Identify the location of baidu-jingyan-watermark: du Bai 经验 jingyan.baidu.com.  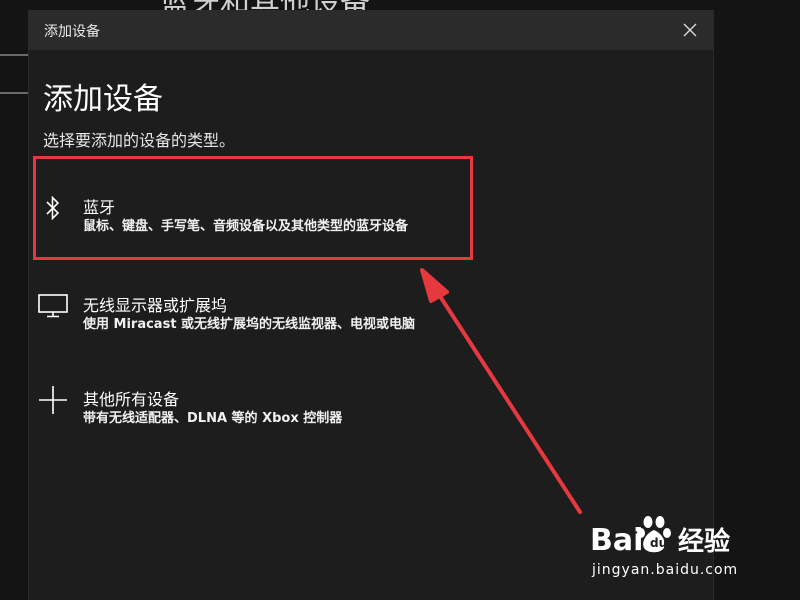
(686, 549).